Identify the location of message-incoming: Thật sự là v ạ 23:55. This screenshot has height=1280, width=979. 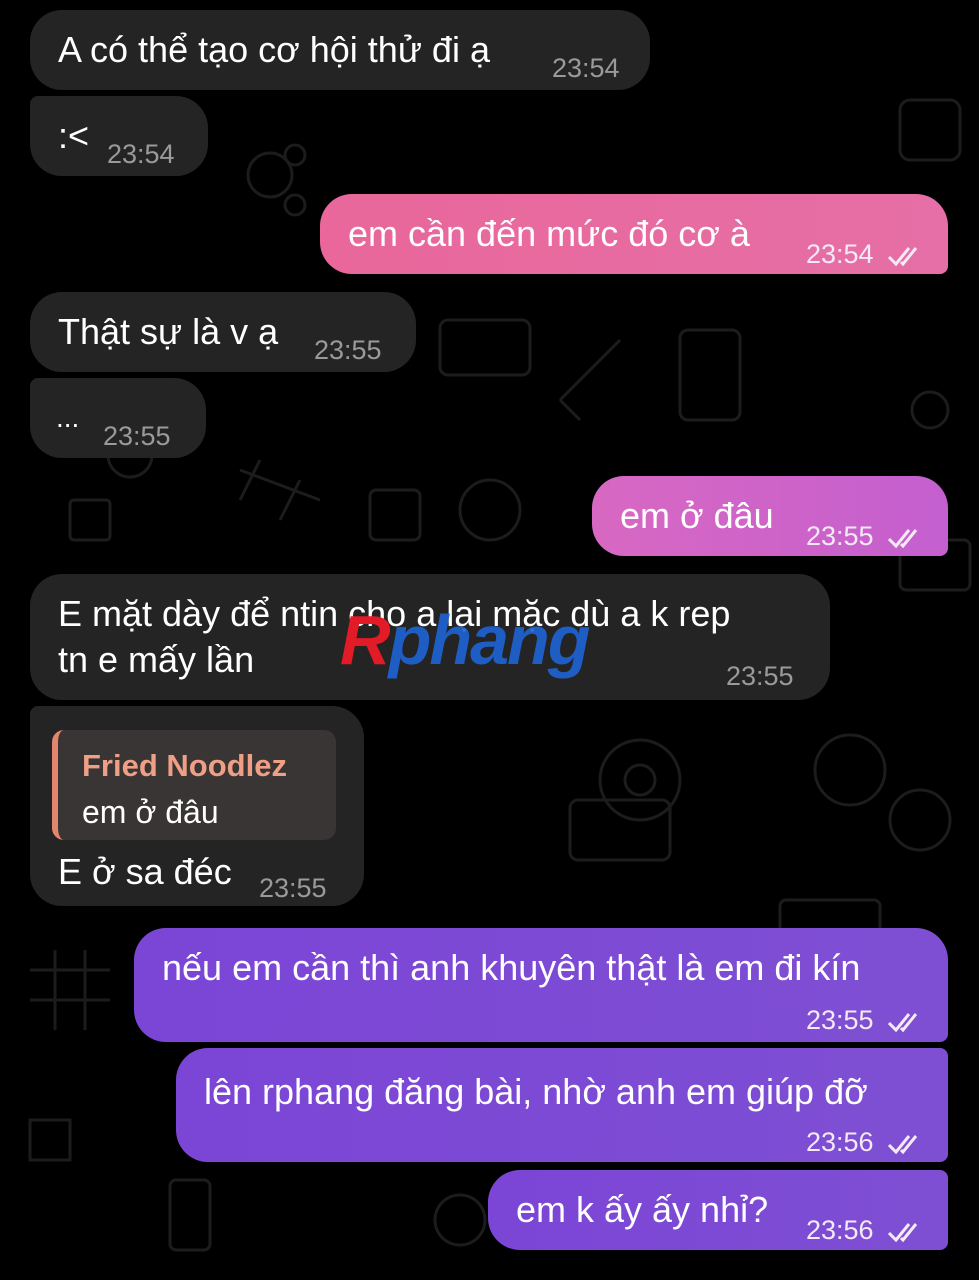
(223, 332).